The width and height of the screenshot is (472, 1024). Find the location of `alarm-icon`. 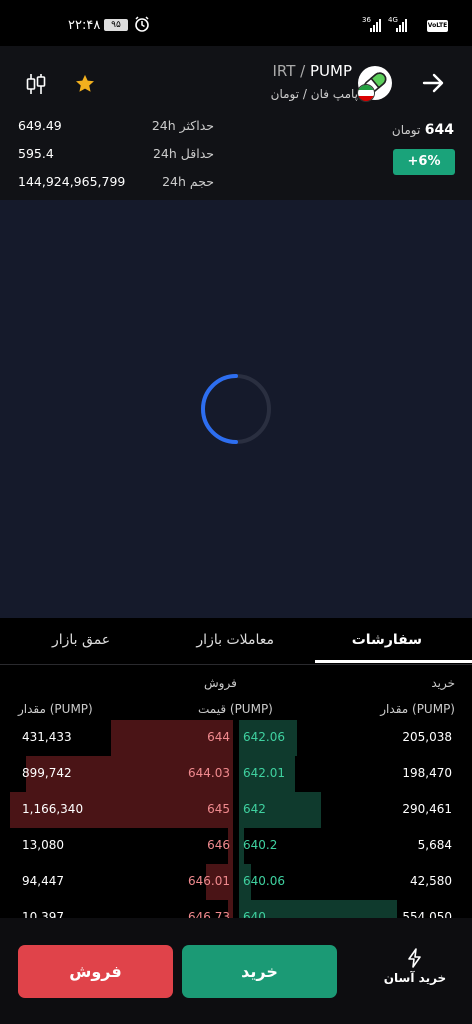

alarm-icon is located at coordinates (142, 26).